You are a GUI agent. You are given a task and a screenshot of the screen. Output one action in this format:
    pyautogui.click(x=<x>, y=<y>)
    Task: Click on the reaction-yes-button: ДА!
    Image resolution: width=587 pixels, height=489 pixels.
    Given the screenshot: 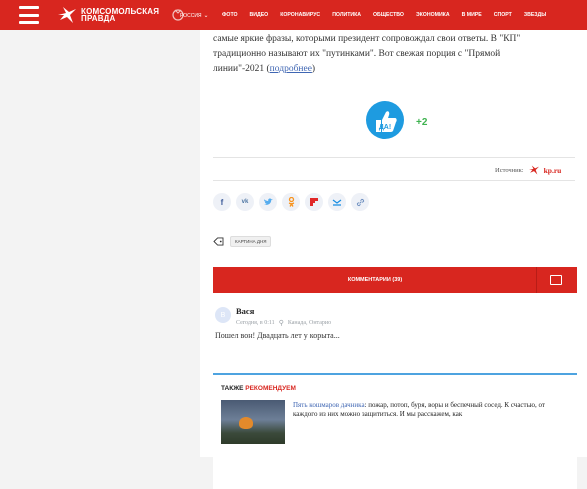 What is the action you would take?
    pyautogui.click(x=385, y=120)
    